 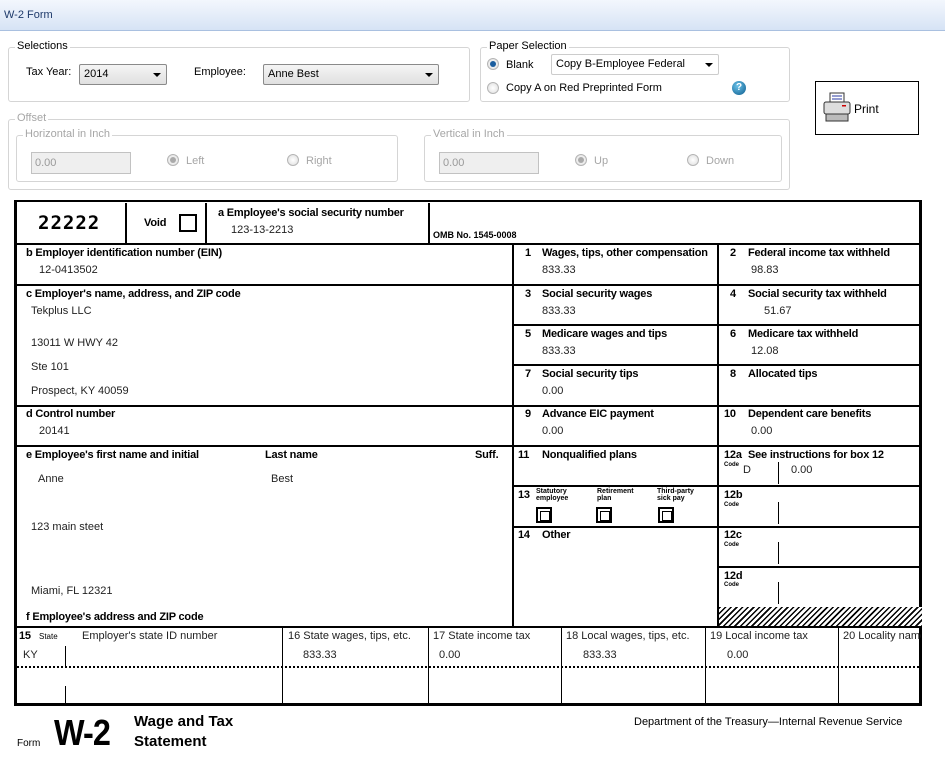 What do you see at coordinates (635, 64) in the screenshot?
I see `copy-select: Copy B-Employee Federal` at bounding box center [635, 64].